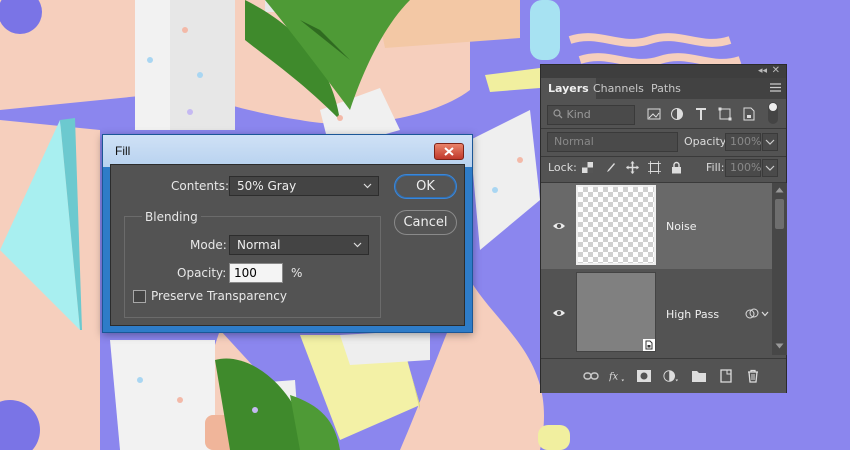 The image size is (850, 450). What do you see at coordinates (762, 71) in the screenshot?
I see `collapse-icon: ◂◂` at bounding box center [762, 71].